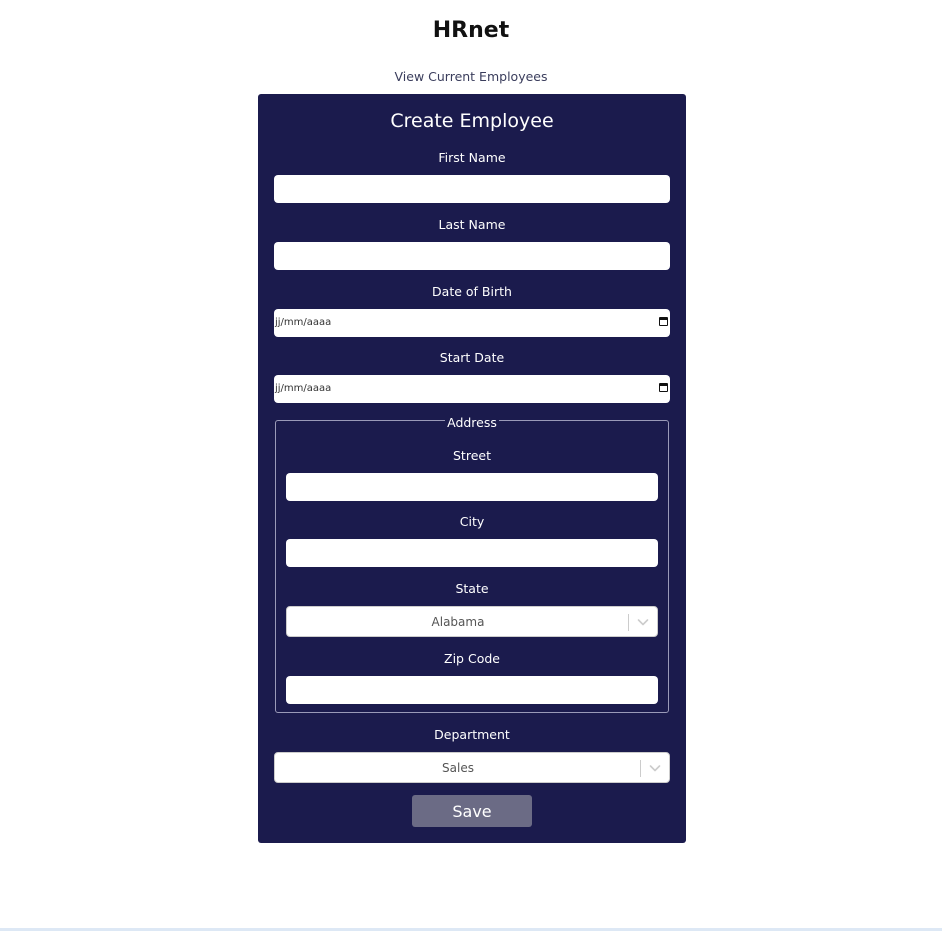 This screenshot has width=942, height=931. I want to click on state-select: Alabama, so click(472, 621).